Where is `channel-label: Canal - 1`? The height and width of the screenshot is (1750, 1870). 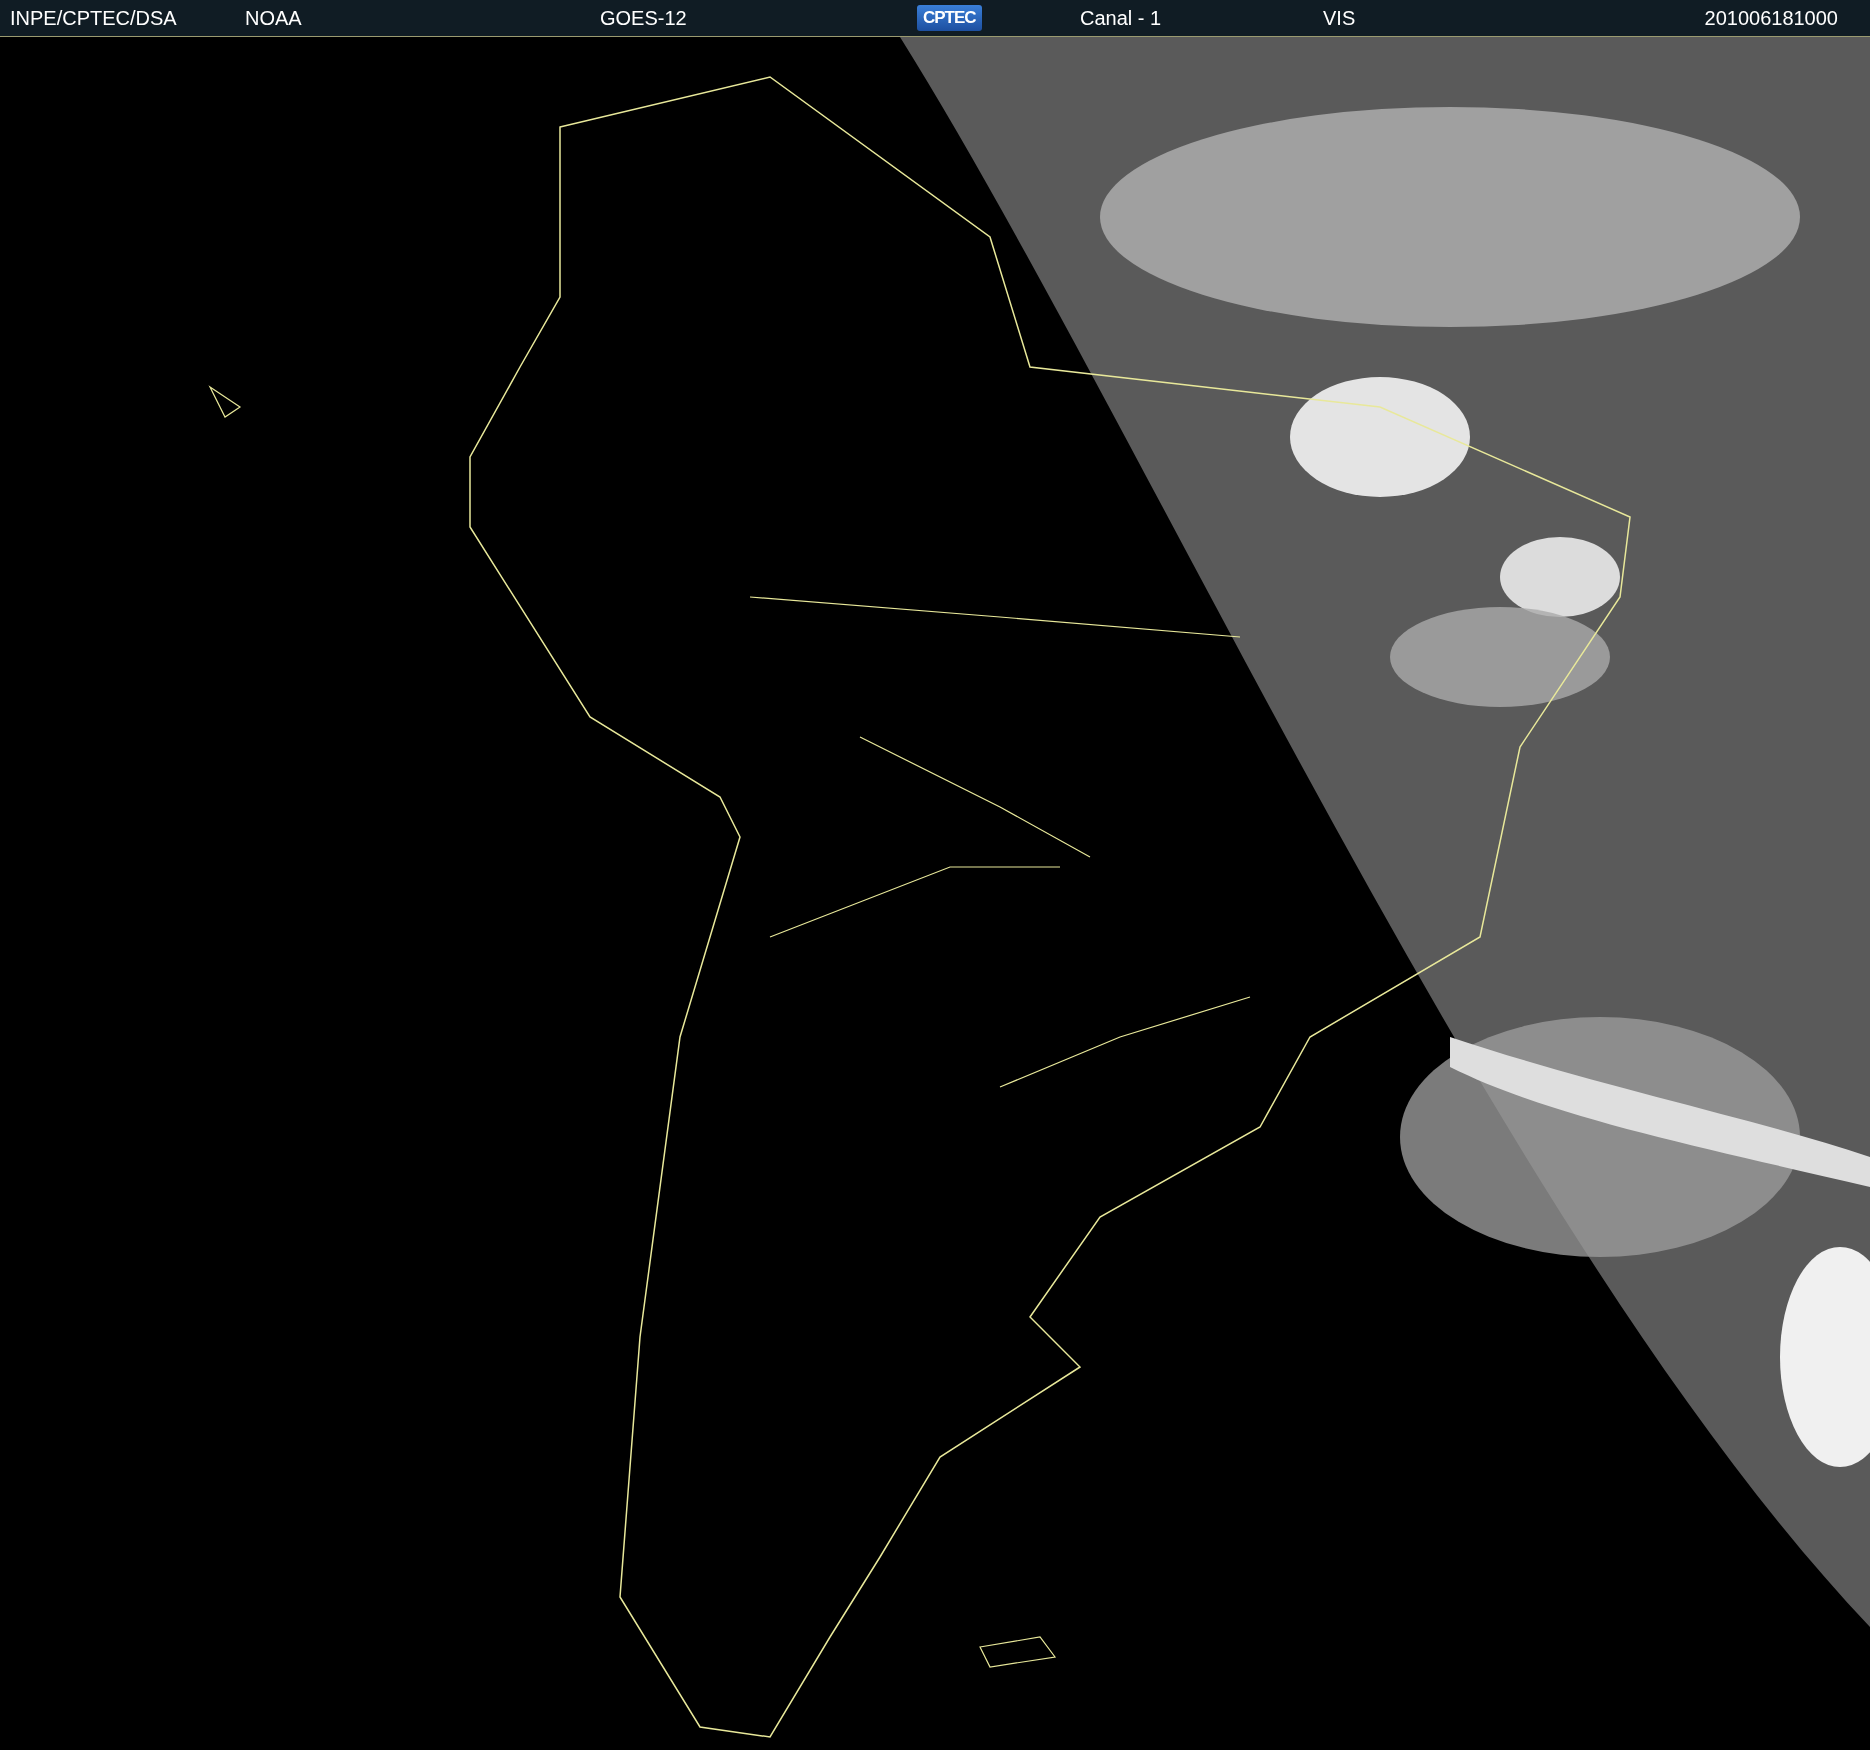 channel-label: Canal - 1 is located at coordinates (1121, 18).